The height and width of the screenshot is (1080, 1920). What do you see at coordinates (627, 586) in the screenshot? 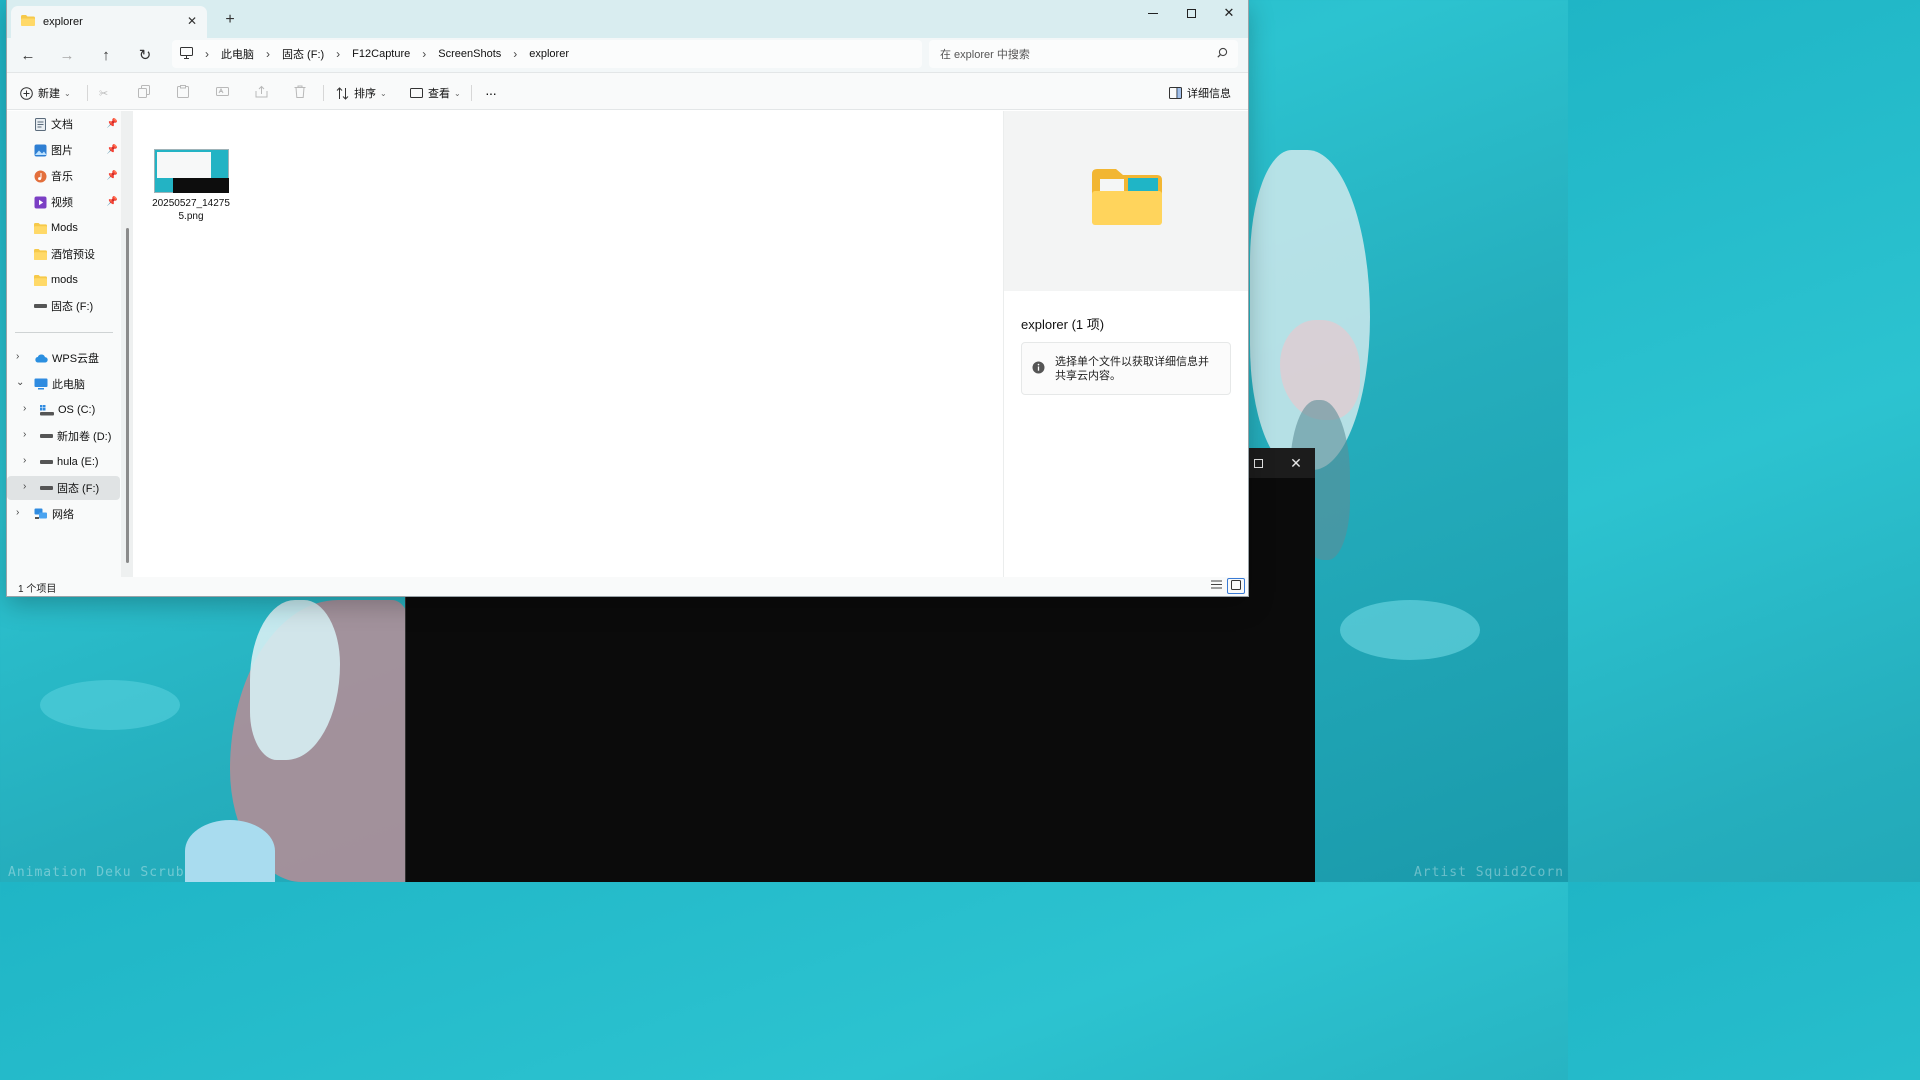
I see `status-bar: 1 个项目` at bounding box center [627, 586].